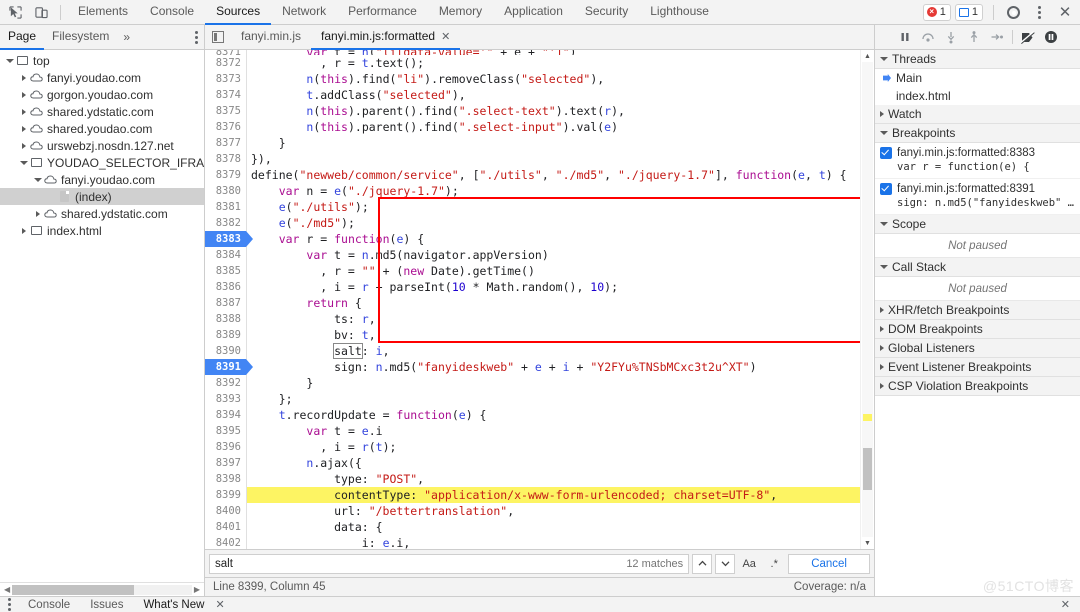 This screenshot has width=1080, height=612. I want to click on drawer-tab-console: Console, so click(49, 605).